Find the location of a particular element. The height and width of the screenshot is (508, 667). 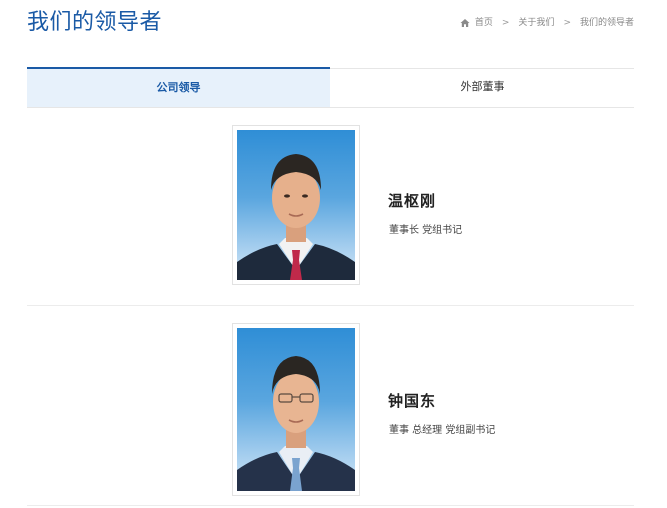

breadcrumb-current: 我们的领导者 is located at coordinates (606, 23).